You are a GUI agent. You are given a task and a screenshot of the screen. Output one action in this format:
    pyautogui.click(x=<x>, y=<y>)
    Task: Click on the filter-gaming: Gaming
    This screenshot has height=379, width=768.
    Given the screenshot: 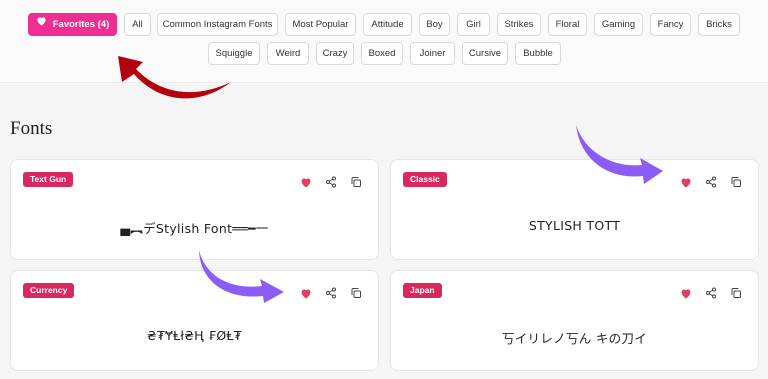 What is the action you would take?
    pyautogui.click(x=618, y=24)
    